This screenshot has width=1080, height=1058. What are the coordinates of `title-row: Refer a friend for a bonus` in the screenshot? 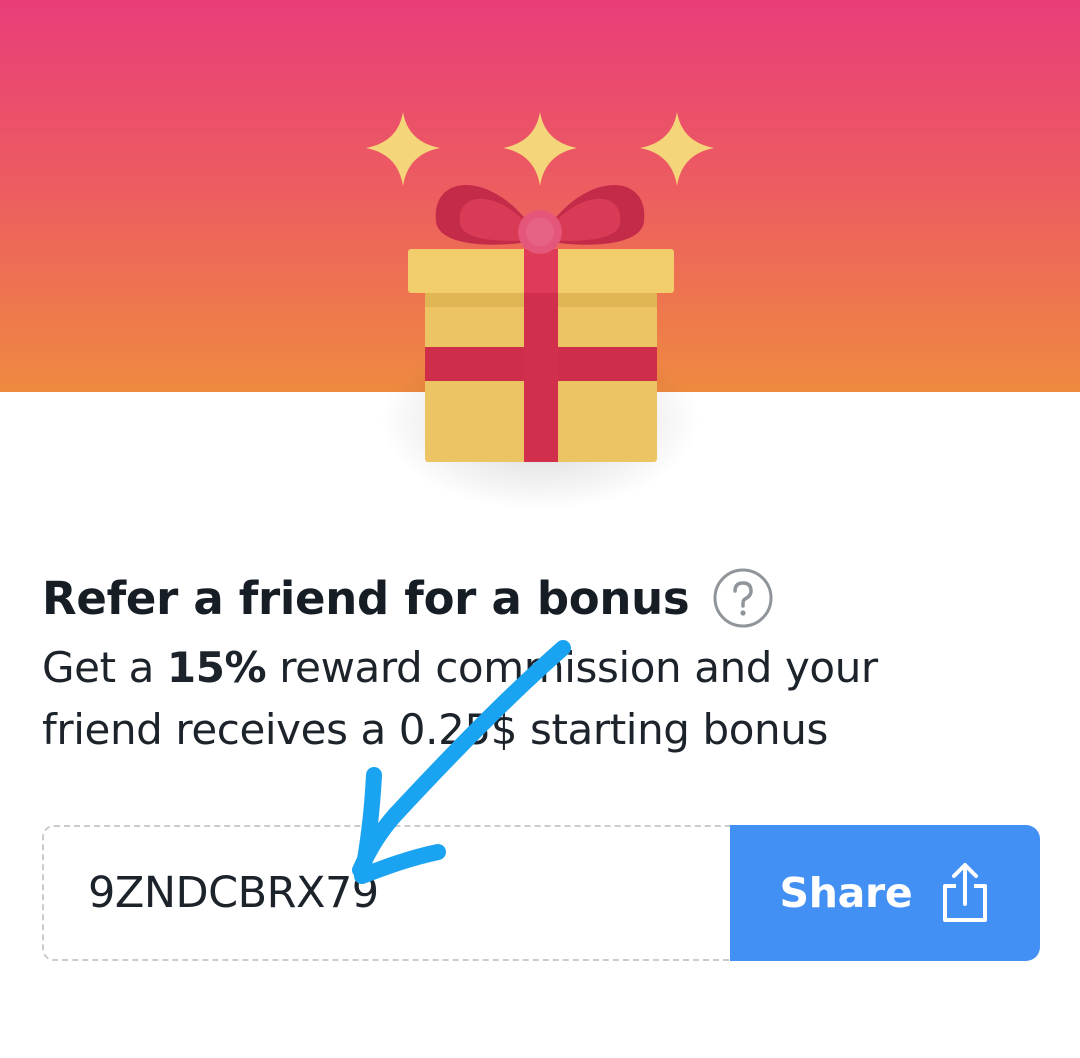 It's located at (407, 598).